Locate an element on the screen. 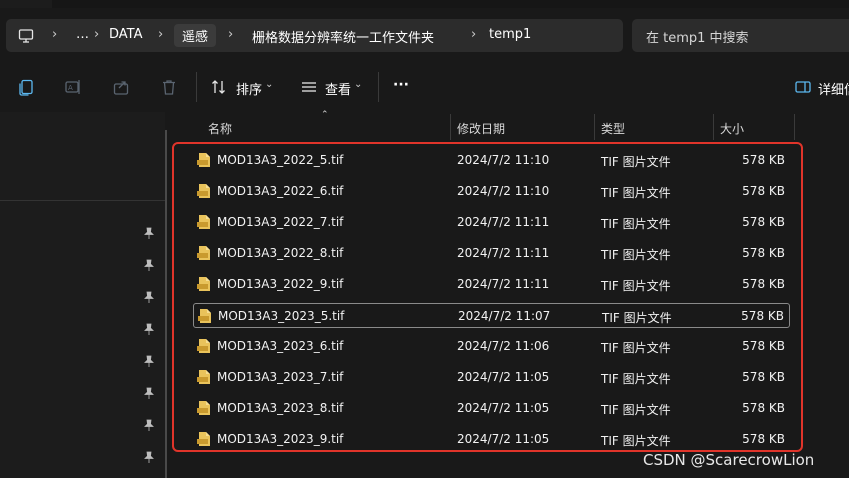 This screenshot has height=478, width=849. breadcrumb-item-data: DATA is located at coordinates (126, 34).